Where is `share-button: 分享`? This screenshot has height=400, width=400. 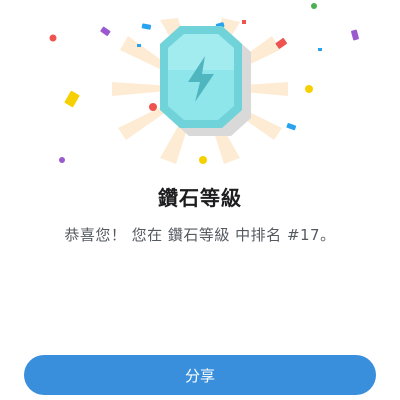 share-button: 分享 is located at coordinates (200, 375).